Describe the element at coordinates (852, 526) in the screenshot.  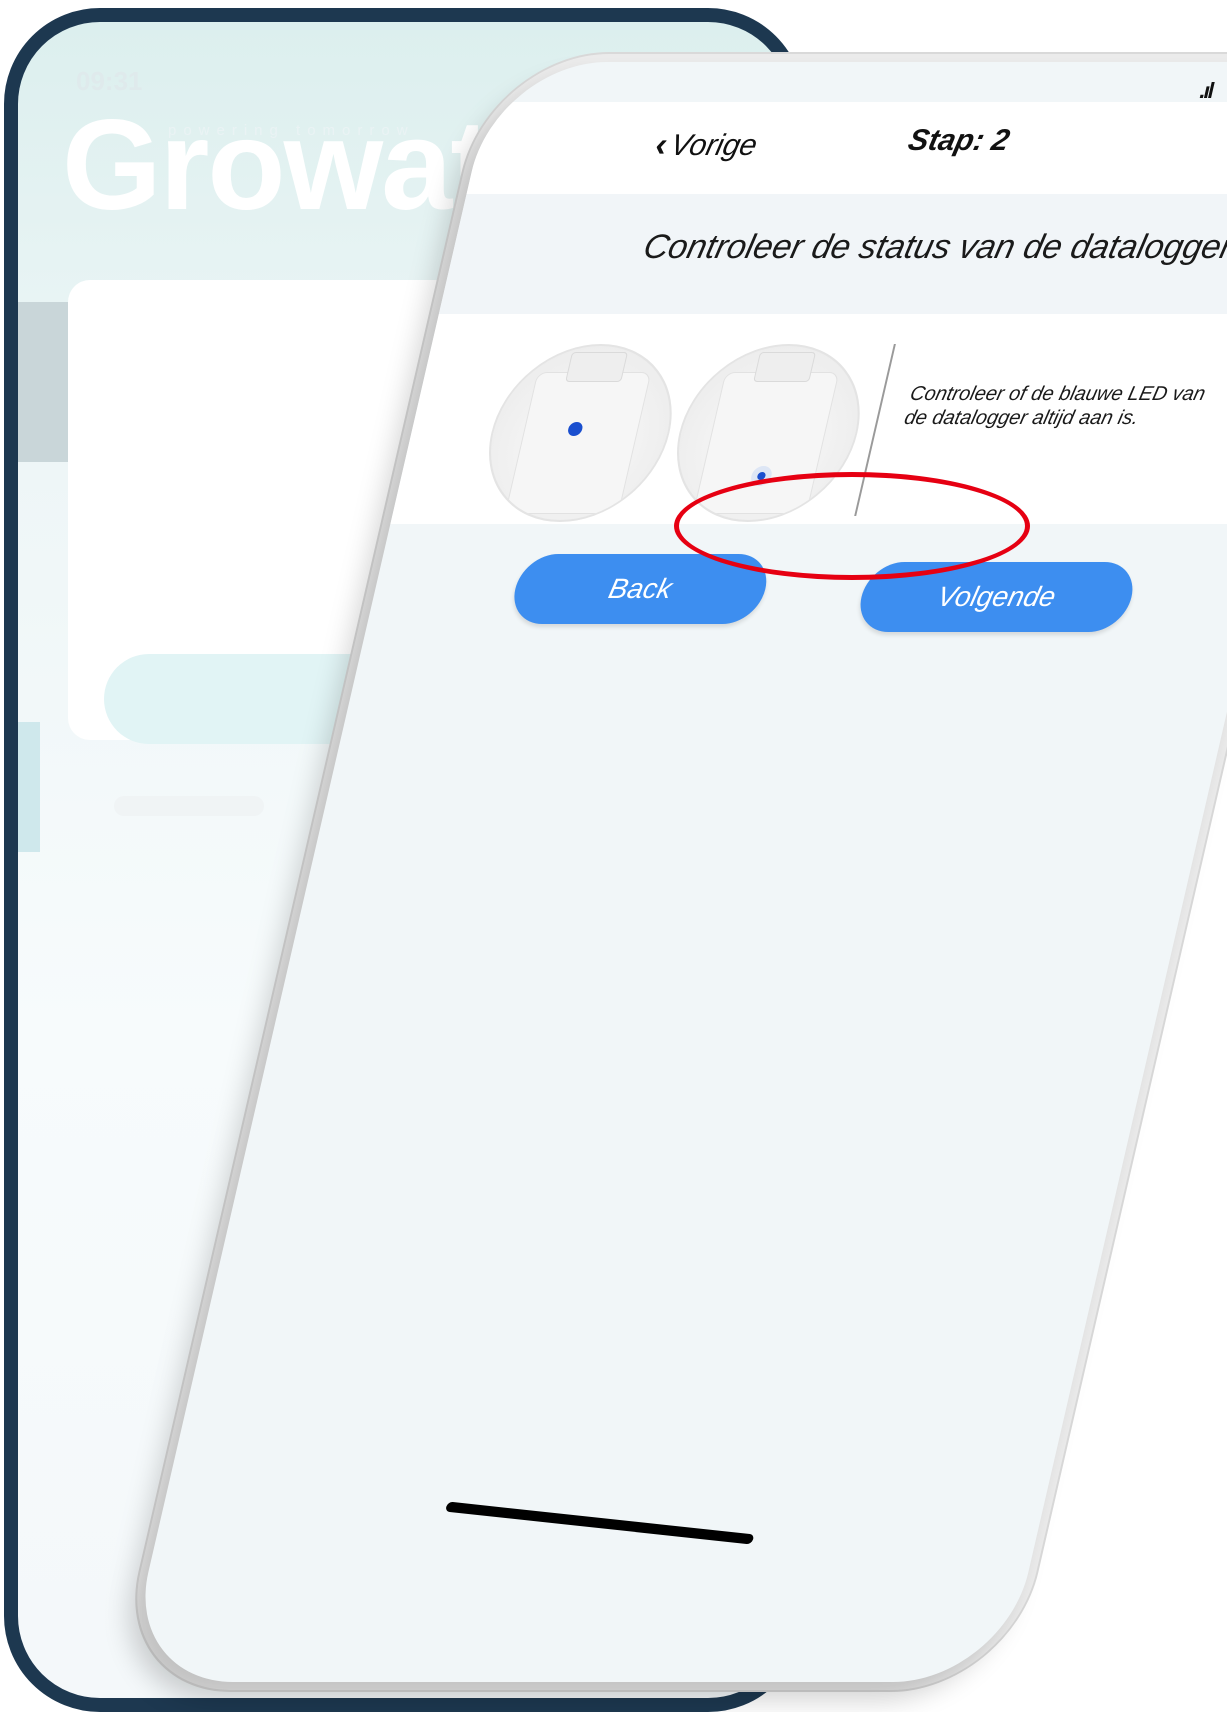
I see `highlight-annotation` at that location.